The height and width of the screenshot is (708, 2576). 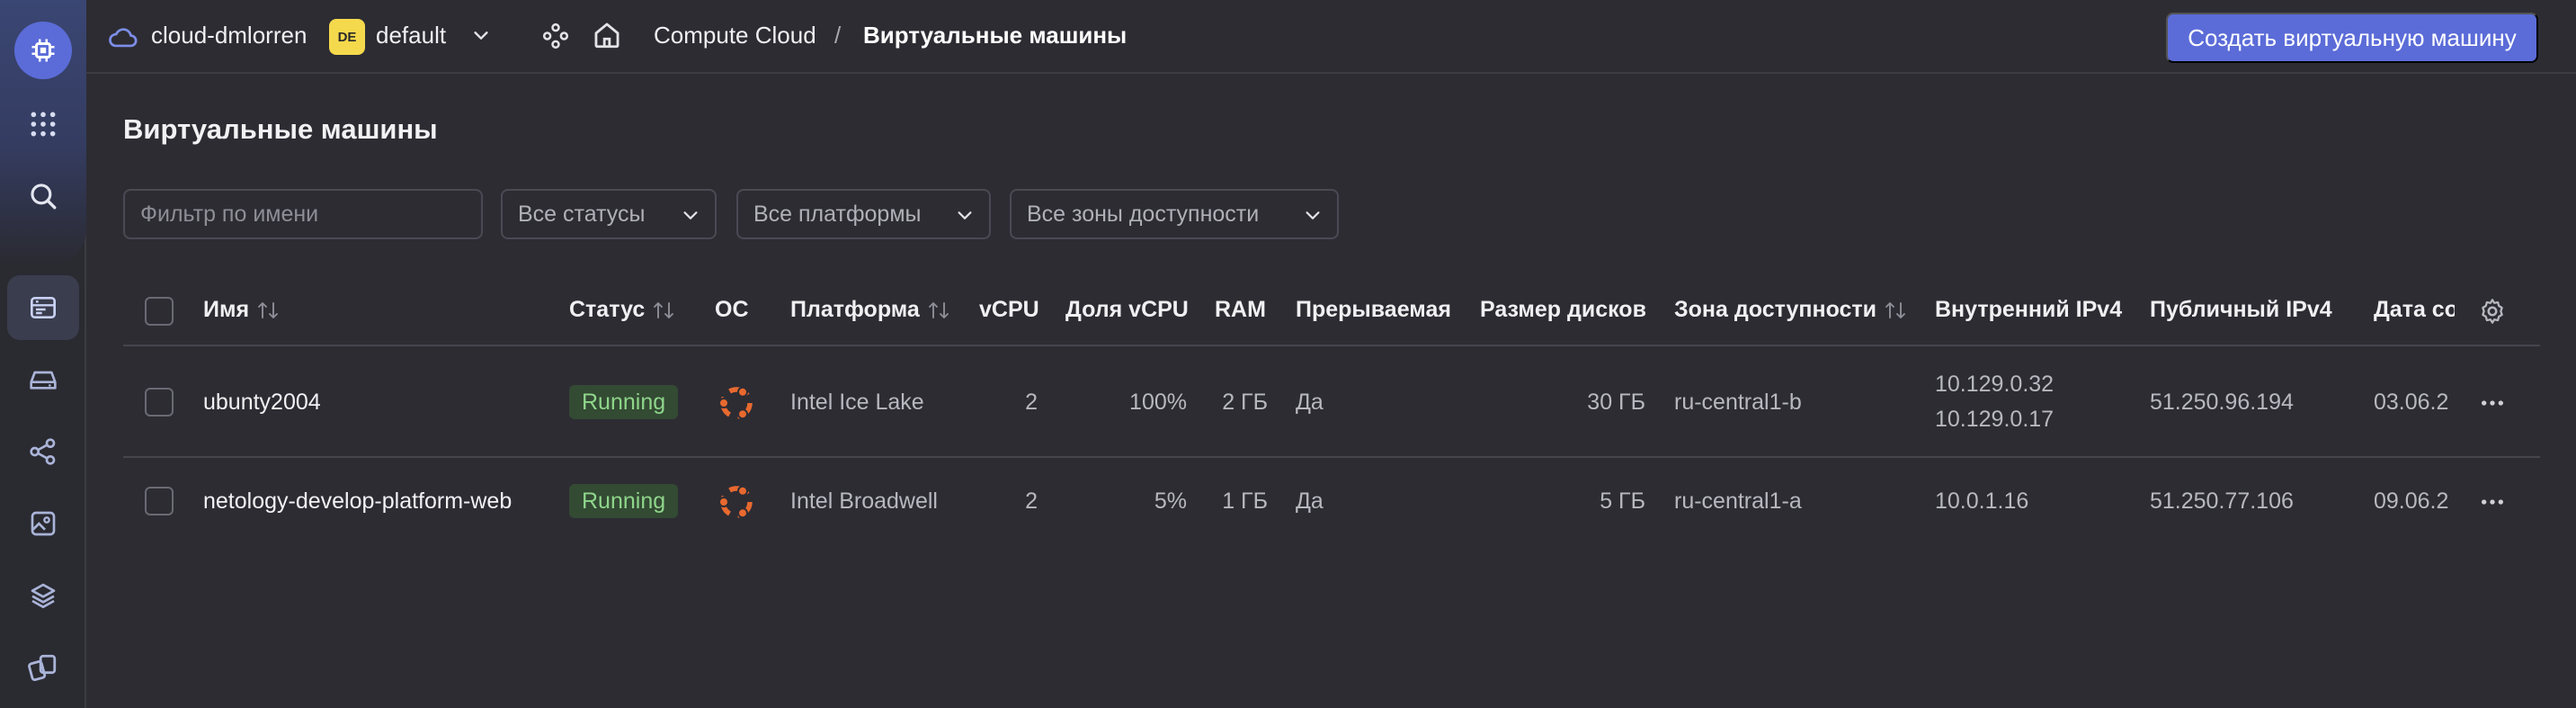 I want to click on column-public-ip-label: Публичный IPv4, so click(x=2241, y=309).